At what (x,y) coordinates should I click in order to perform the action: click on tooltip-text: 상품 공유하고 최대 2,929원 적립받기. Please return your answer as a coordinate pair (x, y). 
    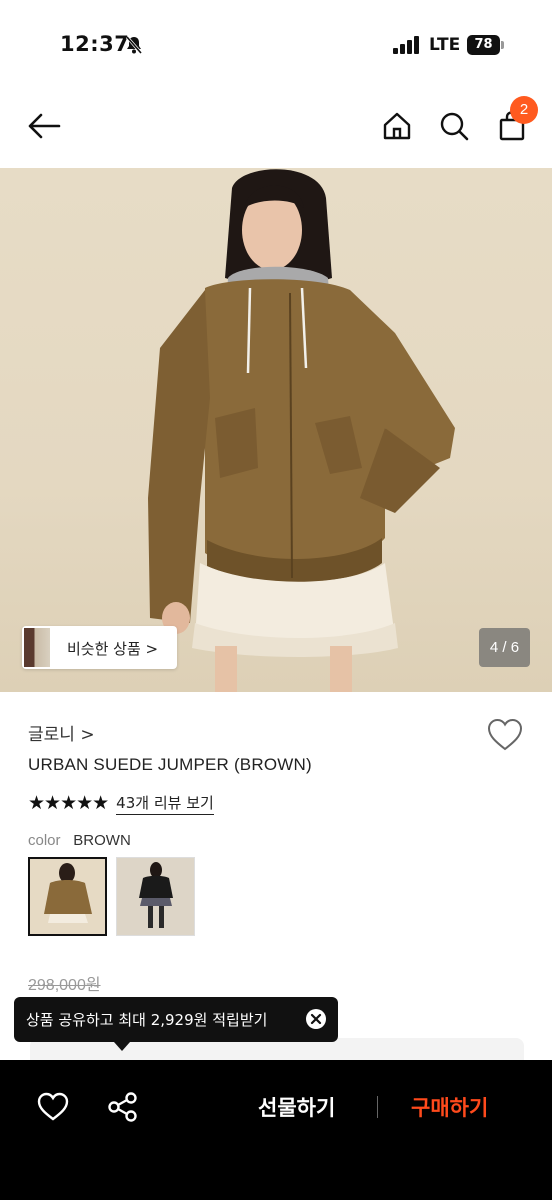
    Looking at the image, I should click on (147, 1020).